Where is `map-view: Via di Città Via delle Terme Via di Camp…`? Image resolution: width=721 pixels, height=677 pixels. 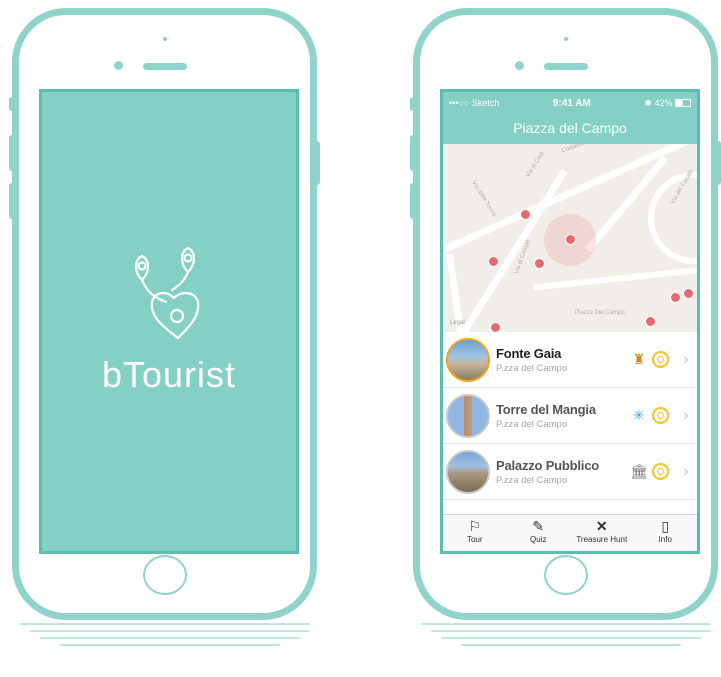 map-view: Via di Città Via delle Terme Via di Camp… is located at coordinates (570, 238).